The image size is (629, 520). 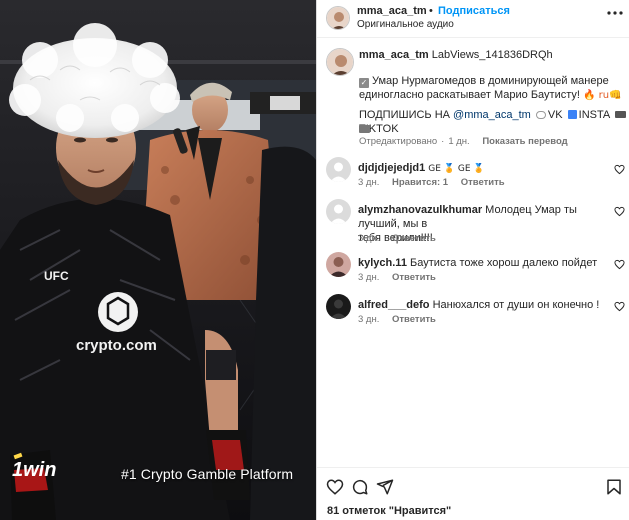 I want to click on edited-label: Отредактировано, so click(x=398, y=141).